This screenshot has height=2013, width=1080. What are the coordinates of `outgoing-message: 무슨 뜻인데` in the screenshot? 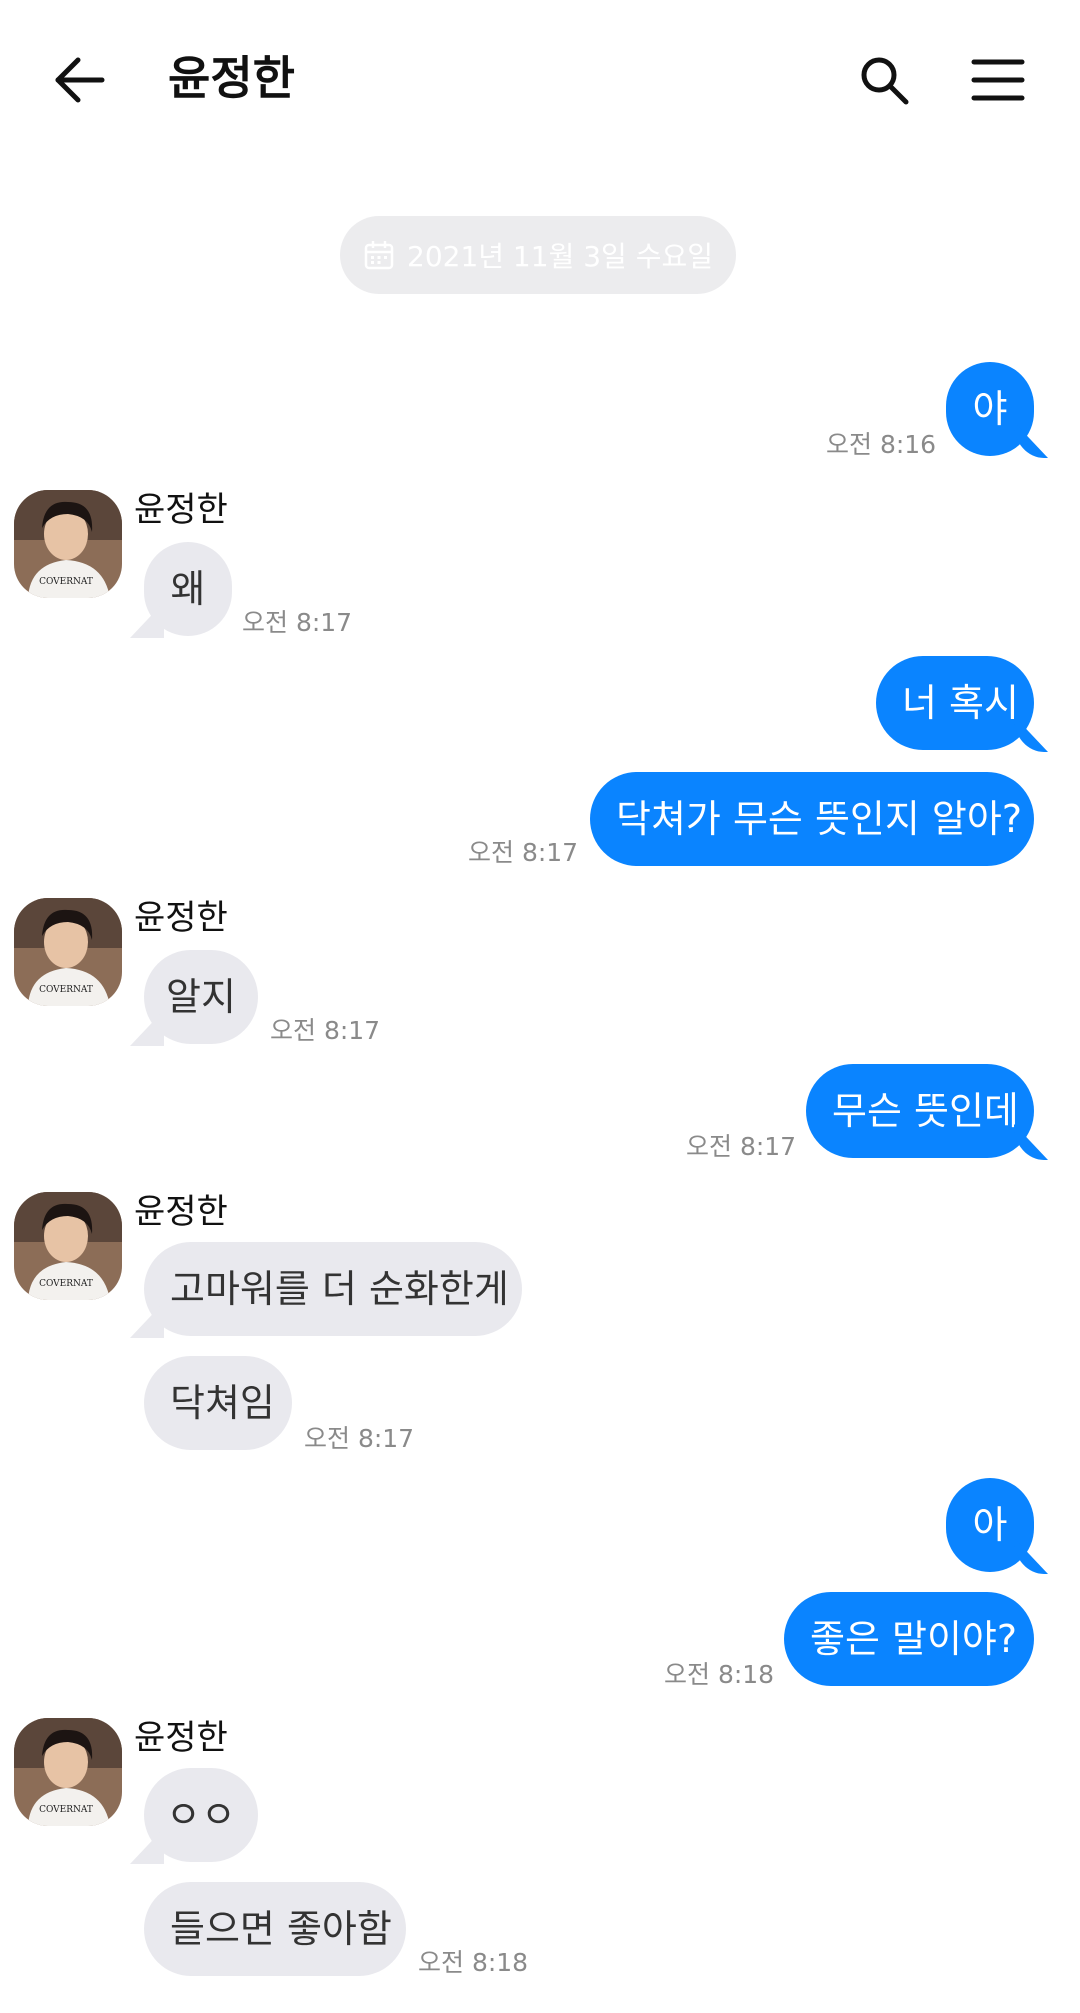 It's located at (920, 1111).